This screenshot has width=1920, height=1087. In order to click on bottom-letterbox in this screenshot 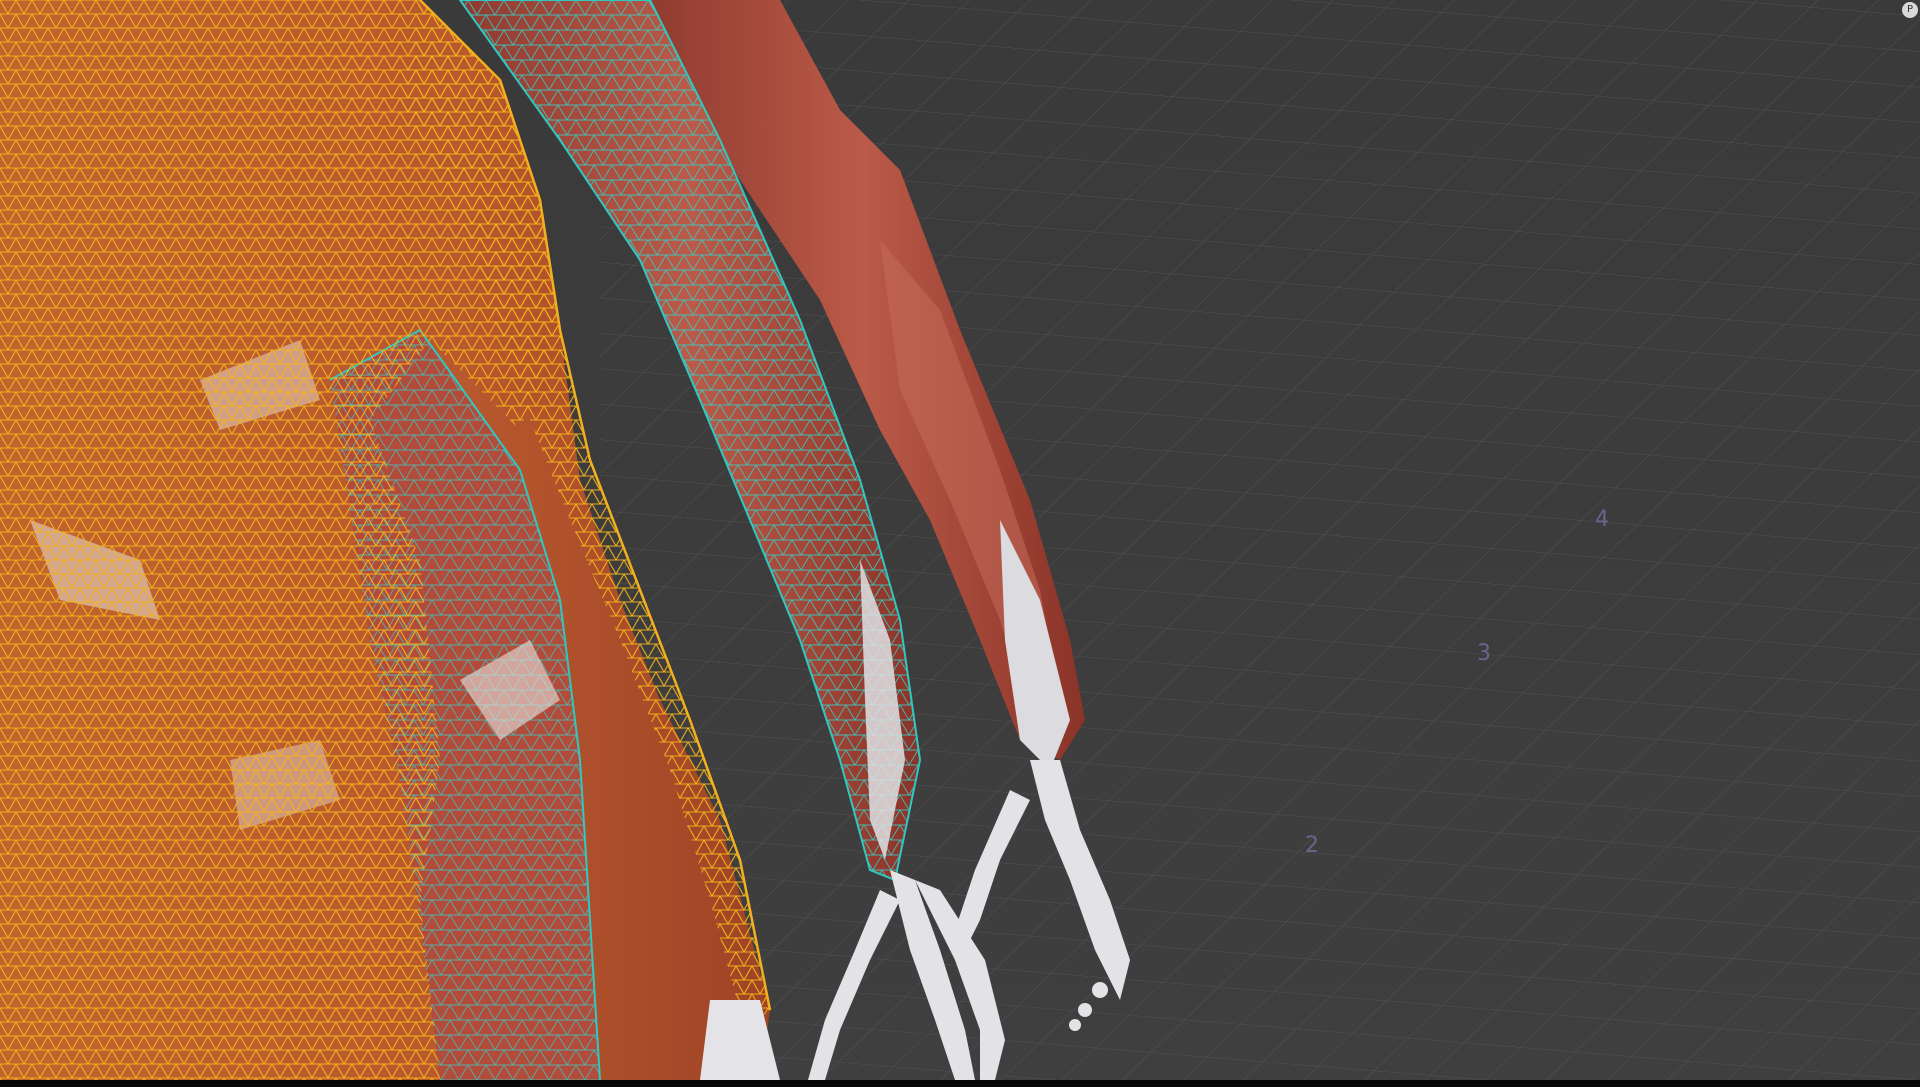, I will do `click(960, 1083)`.